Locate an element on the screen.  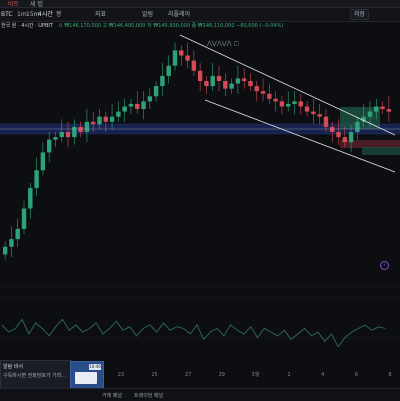
x-tick-label: 8 is located at coordinates (389, 375).